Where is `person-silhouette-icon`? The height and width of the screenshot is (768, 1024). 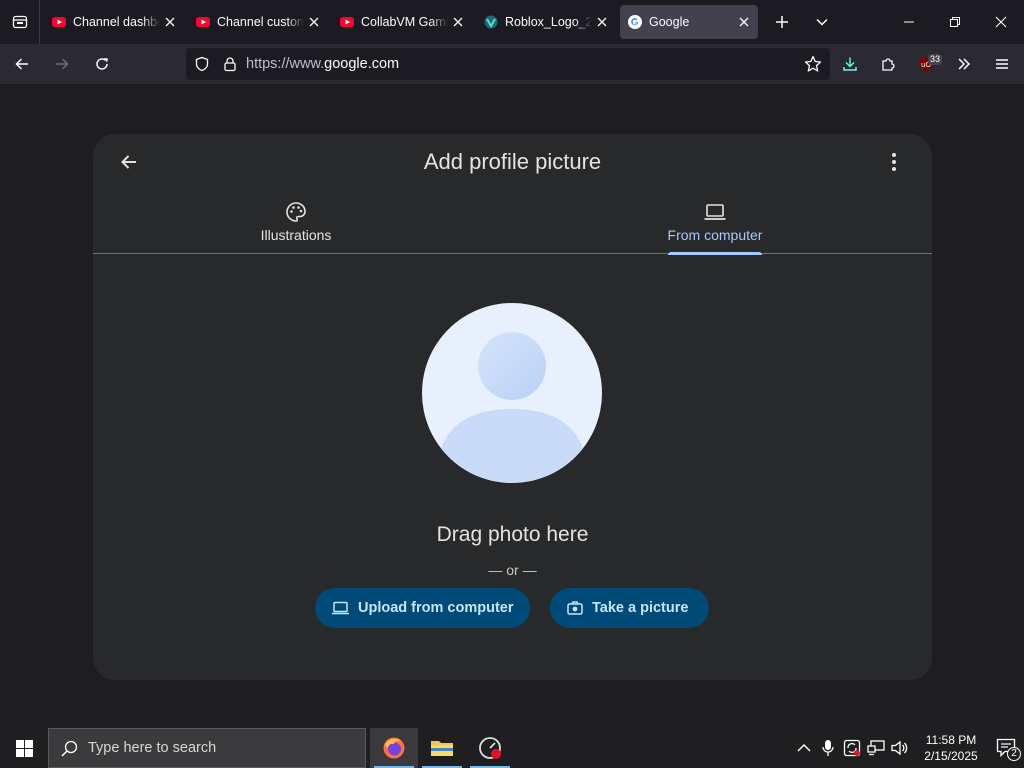
person-silhouette-icon is located at coordinates (512, 407).